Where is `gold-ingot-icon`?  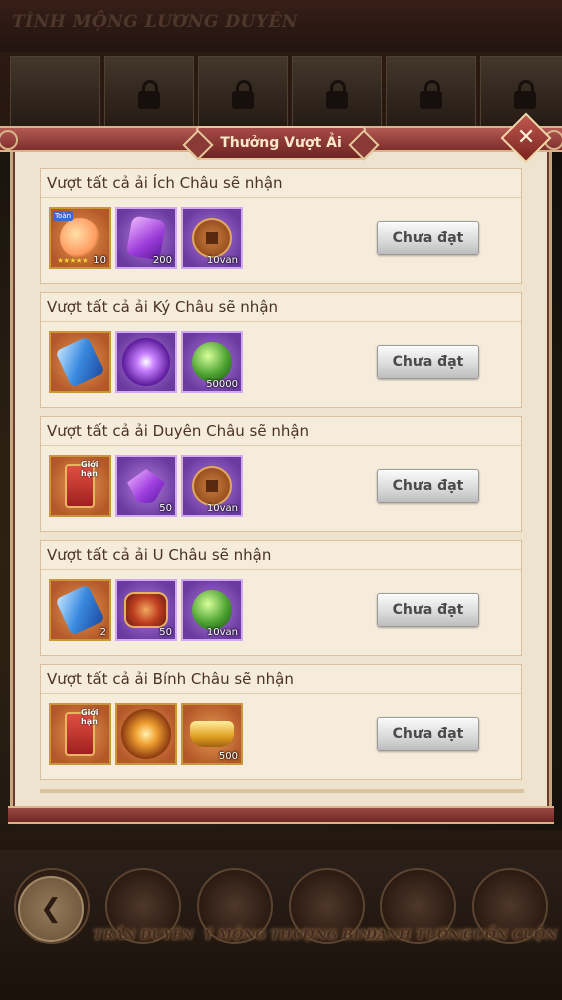 gold-ingot-icon is located at coordinates (212, 734).